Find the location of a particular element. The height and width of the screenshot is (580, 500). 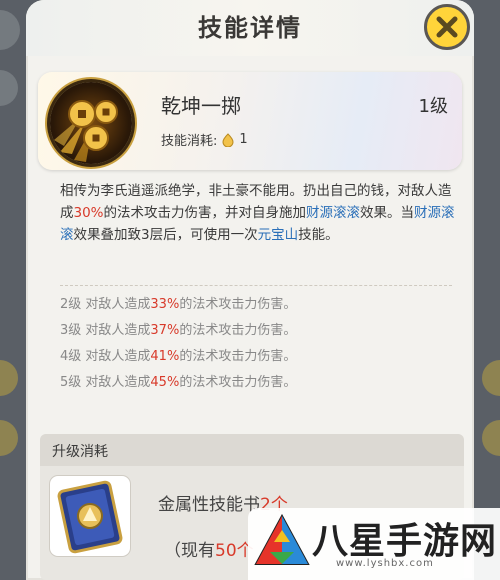

book-owned: （现有50个 is located at coordinates (209, 548).